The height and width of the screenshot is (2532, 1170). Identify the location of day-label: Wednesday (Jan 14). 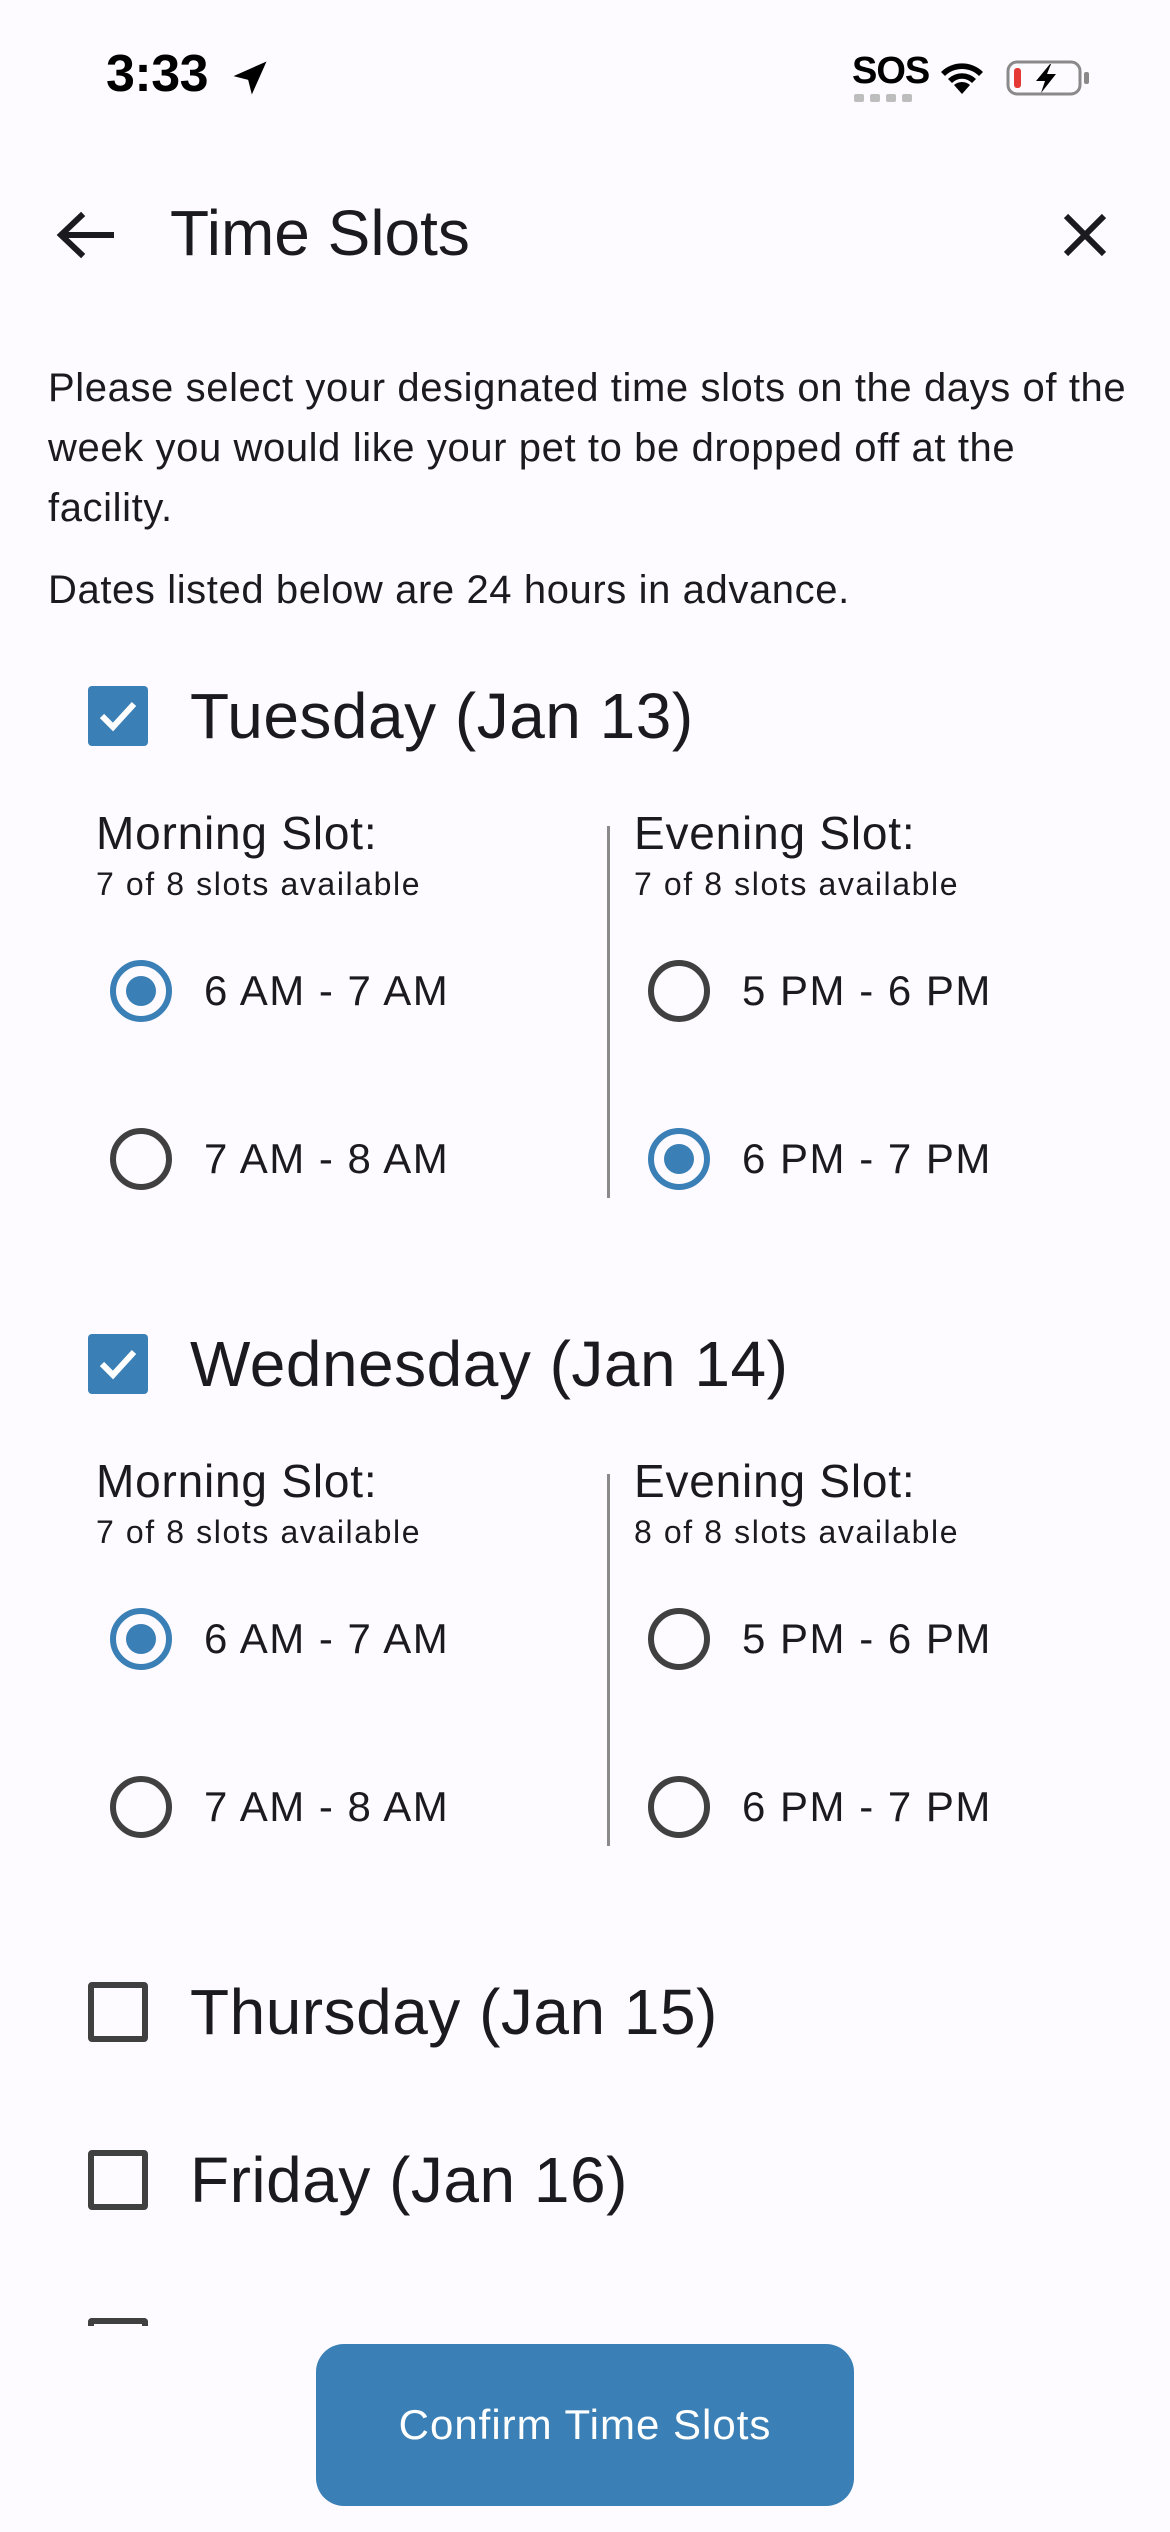
(489, 1364).